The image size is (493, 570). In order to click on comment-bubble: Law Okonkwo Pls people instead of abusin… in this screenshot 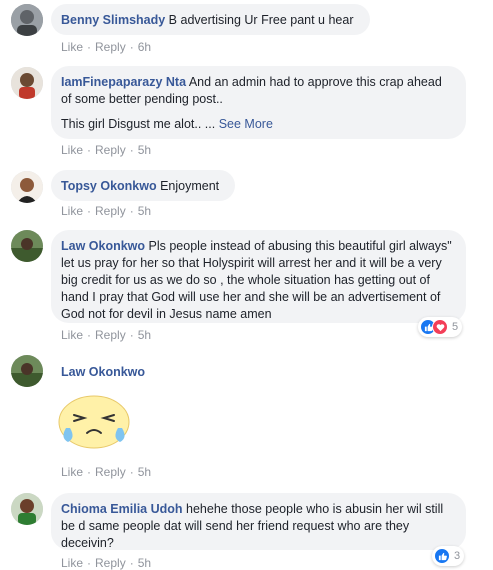, I will do `click(258, 276)`.